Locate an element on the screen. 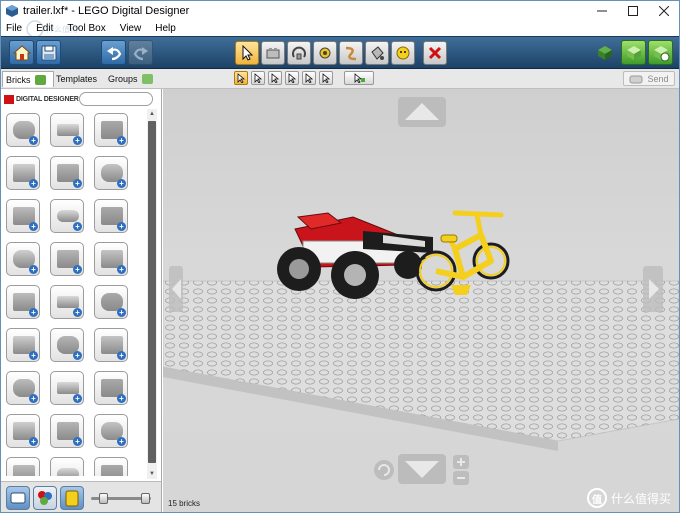 The image size is (680, 513). window-controls is located at coordinates (632, 10).